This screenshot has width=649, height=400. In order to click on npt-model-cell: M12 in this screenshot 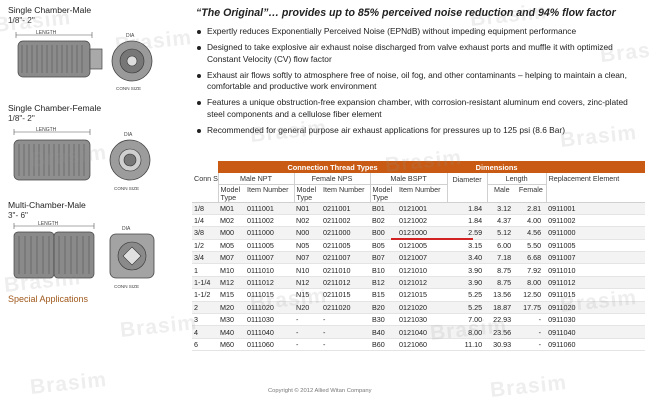, I will do `click(231, 283)`.